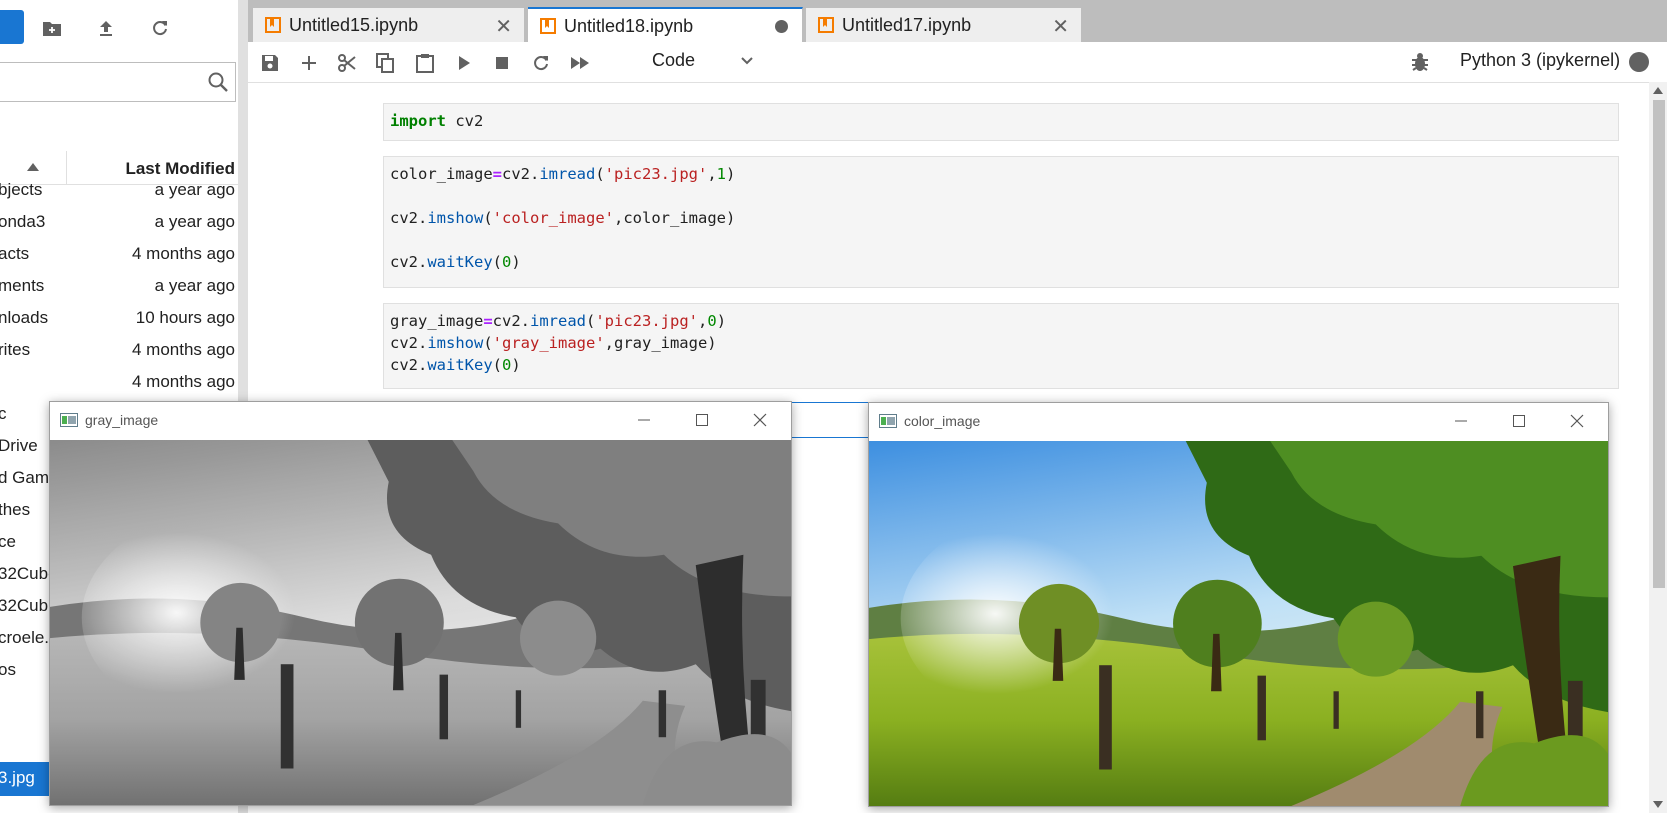 The height and width of the screenshot is (813, 1667). I want to click on upload-button, so click(106, 28).